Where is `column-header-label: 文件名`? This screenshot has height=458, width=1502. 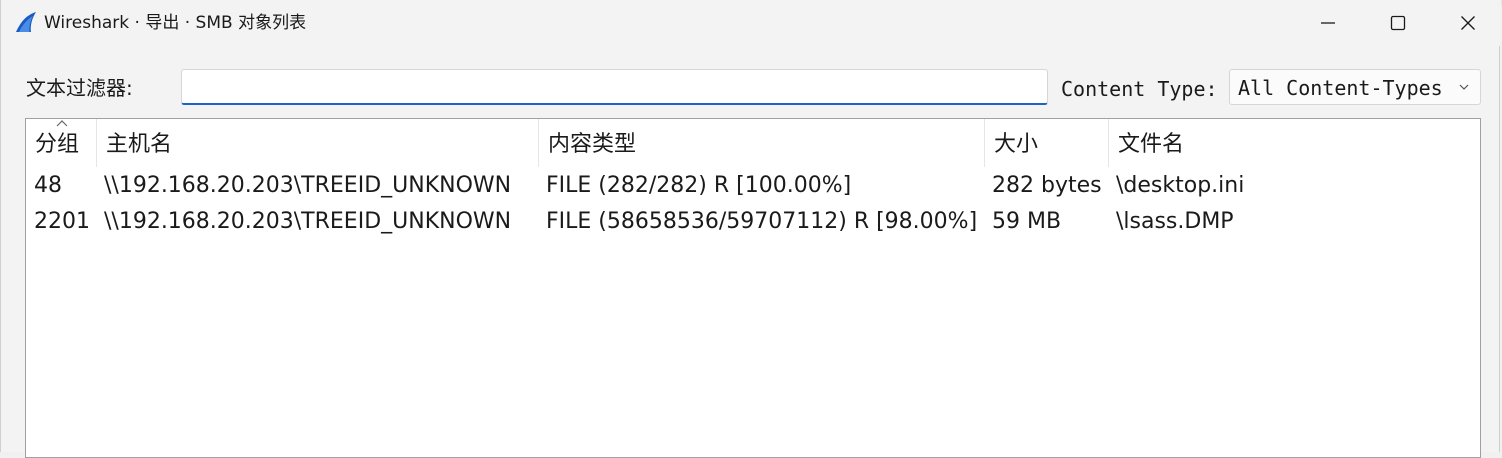 column-header-label: 文件名 is located at coordinates (1151, 144).